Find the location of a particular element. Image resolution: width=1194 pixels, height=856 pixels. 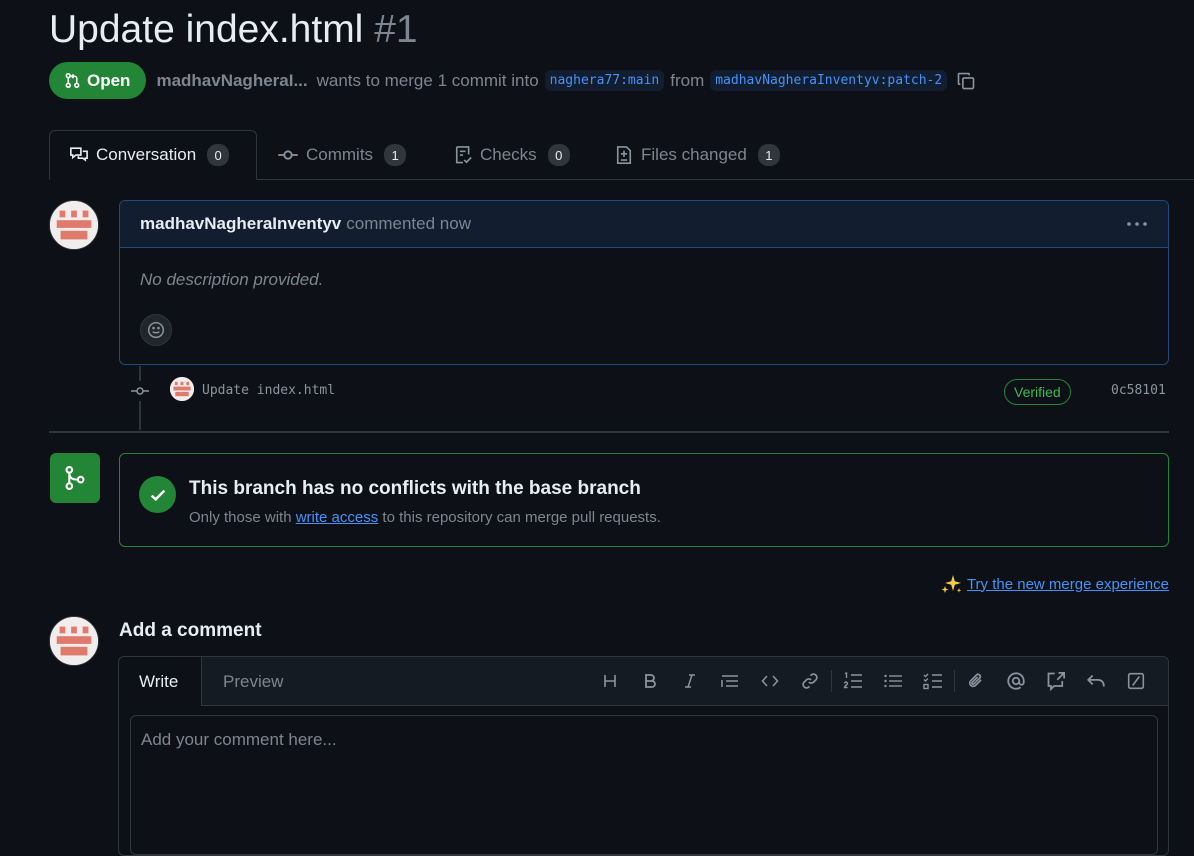

tab-write: Write is located at coordinates (160, 681).